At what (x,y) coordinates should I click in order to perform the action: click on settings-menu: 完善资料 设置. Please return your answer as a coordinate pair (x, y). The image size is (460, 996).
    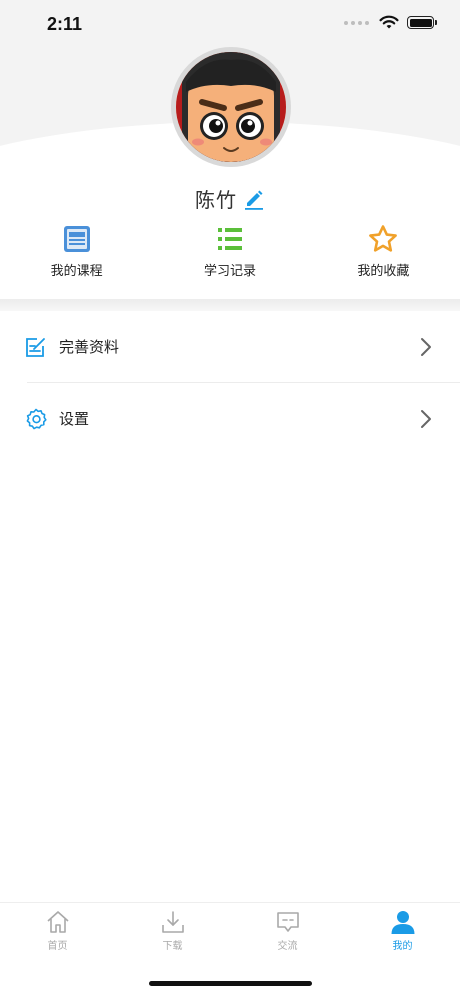
    Looking at the image, I should click on (230, 382).